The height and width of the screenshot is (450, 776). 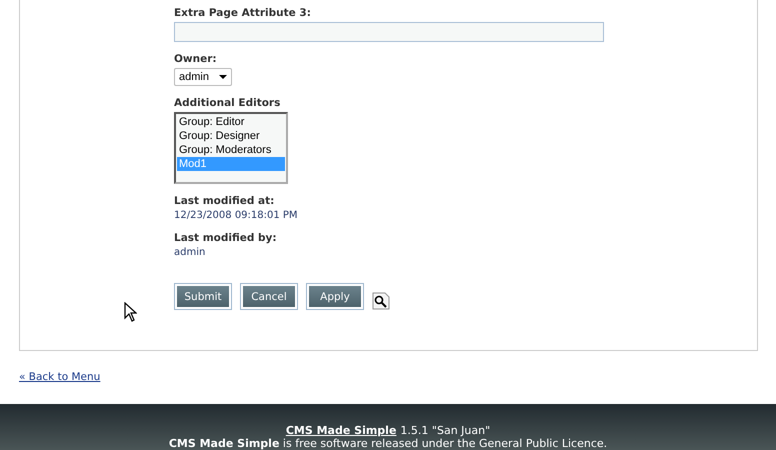 I want to click on editors-list: Group: Editor Group: Designer Group: Moderators Mod1, so click(x=231, y=148).